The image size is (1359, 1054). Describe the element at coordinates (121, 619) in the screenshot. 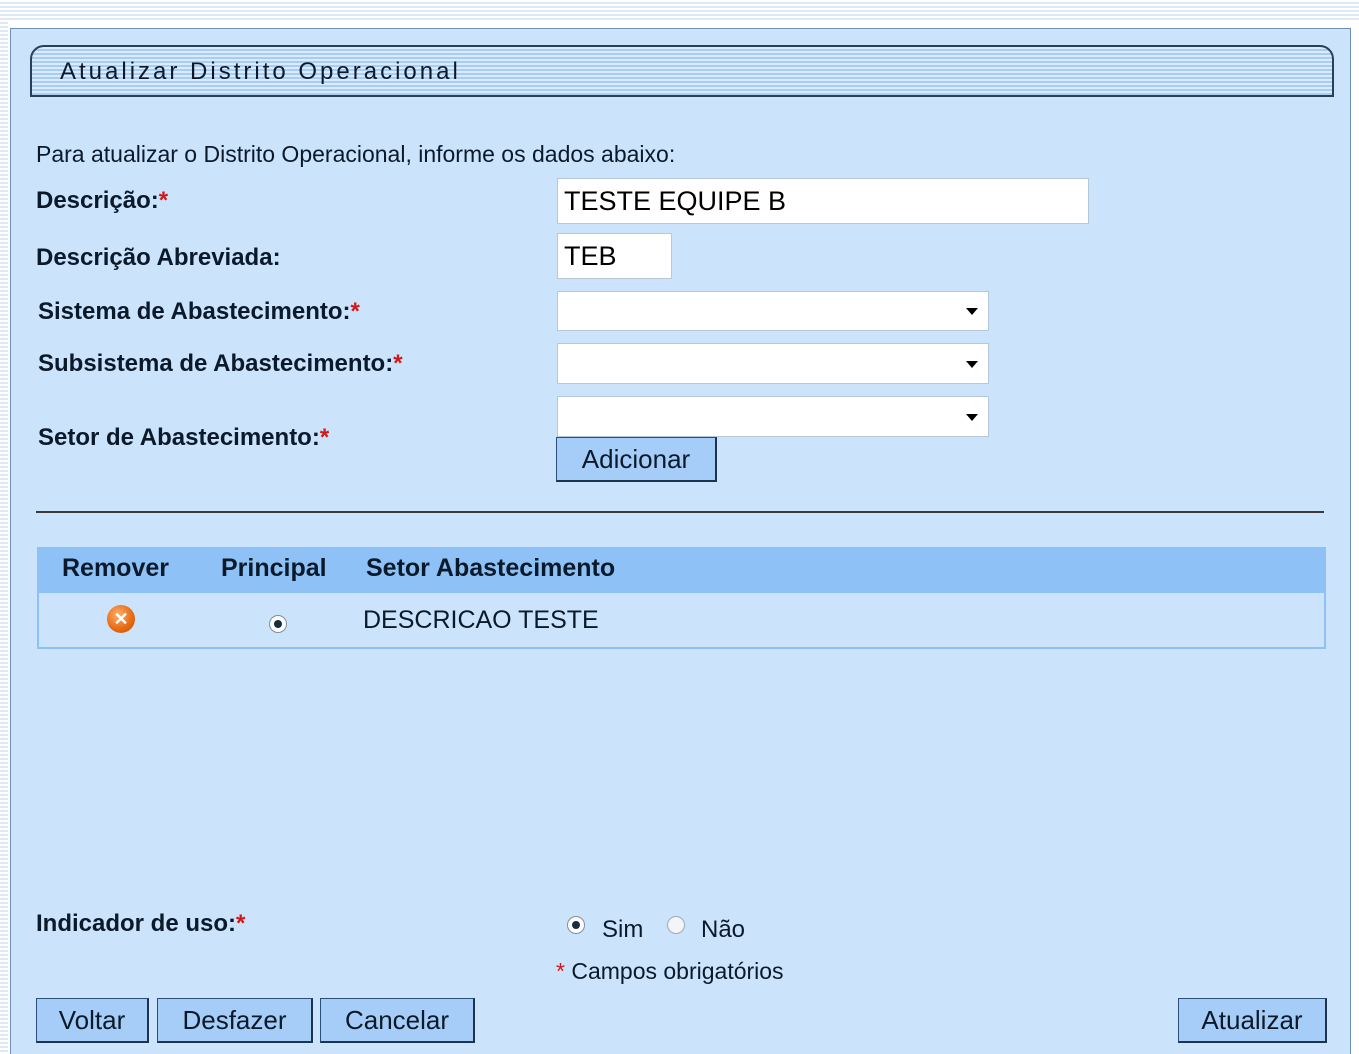

I see `remove-icon: ✕` at that location.